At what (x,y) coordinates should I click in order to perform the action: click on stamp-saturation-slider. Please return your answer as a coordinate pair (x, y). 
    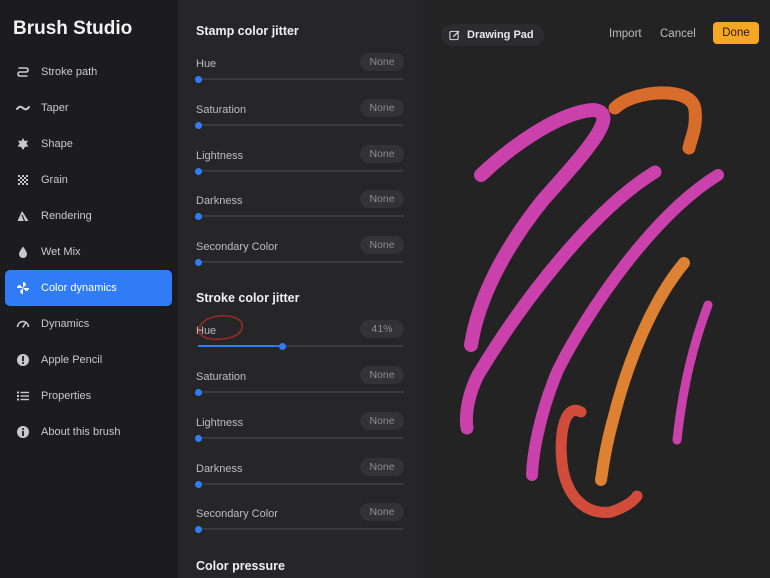
    Looking at the image, I should click on (299, 125).